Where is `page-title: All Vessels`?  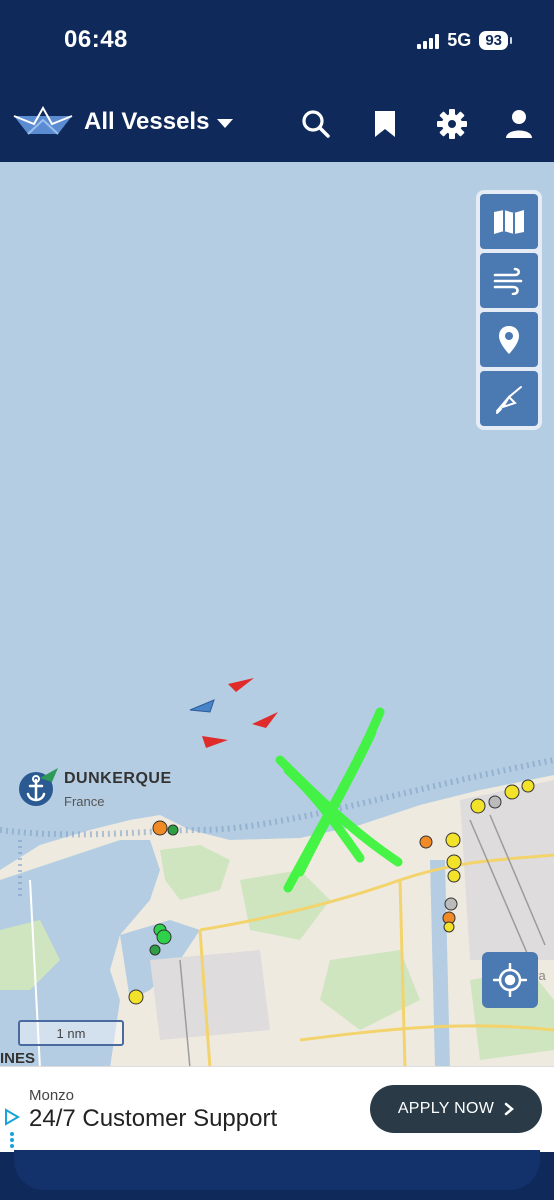 page-title: All Vessels is located at coordinates (147, 121).